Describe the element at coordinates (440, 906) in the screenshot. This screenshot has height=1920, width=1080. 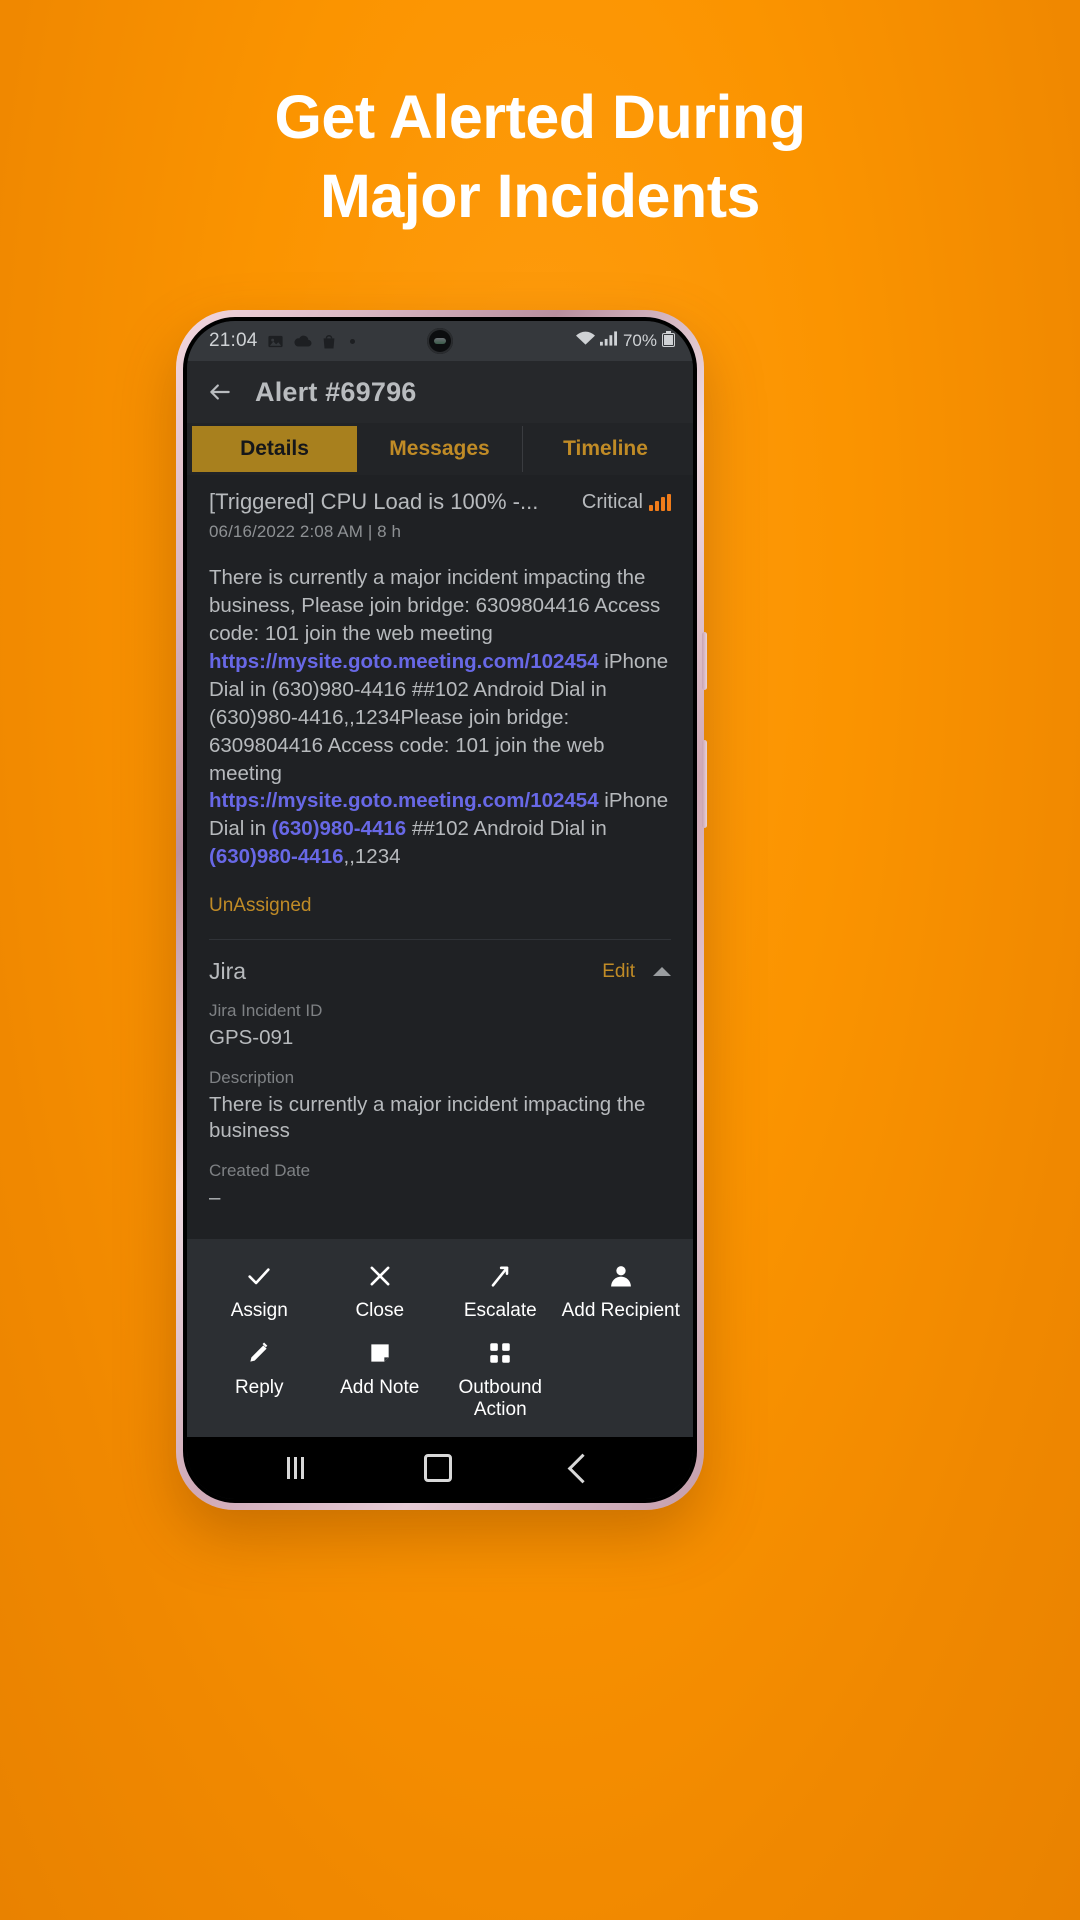
I see `assignment-status: UnAssigned` at that location.